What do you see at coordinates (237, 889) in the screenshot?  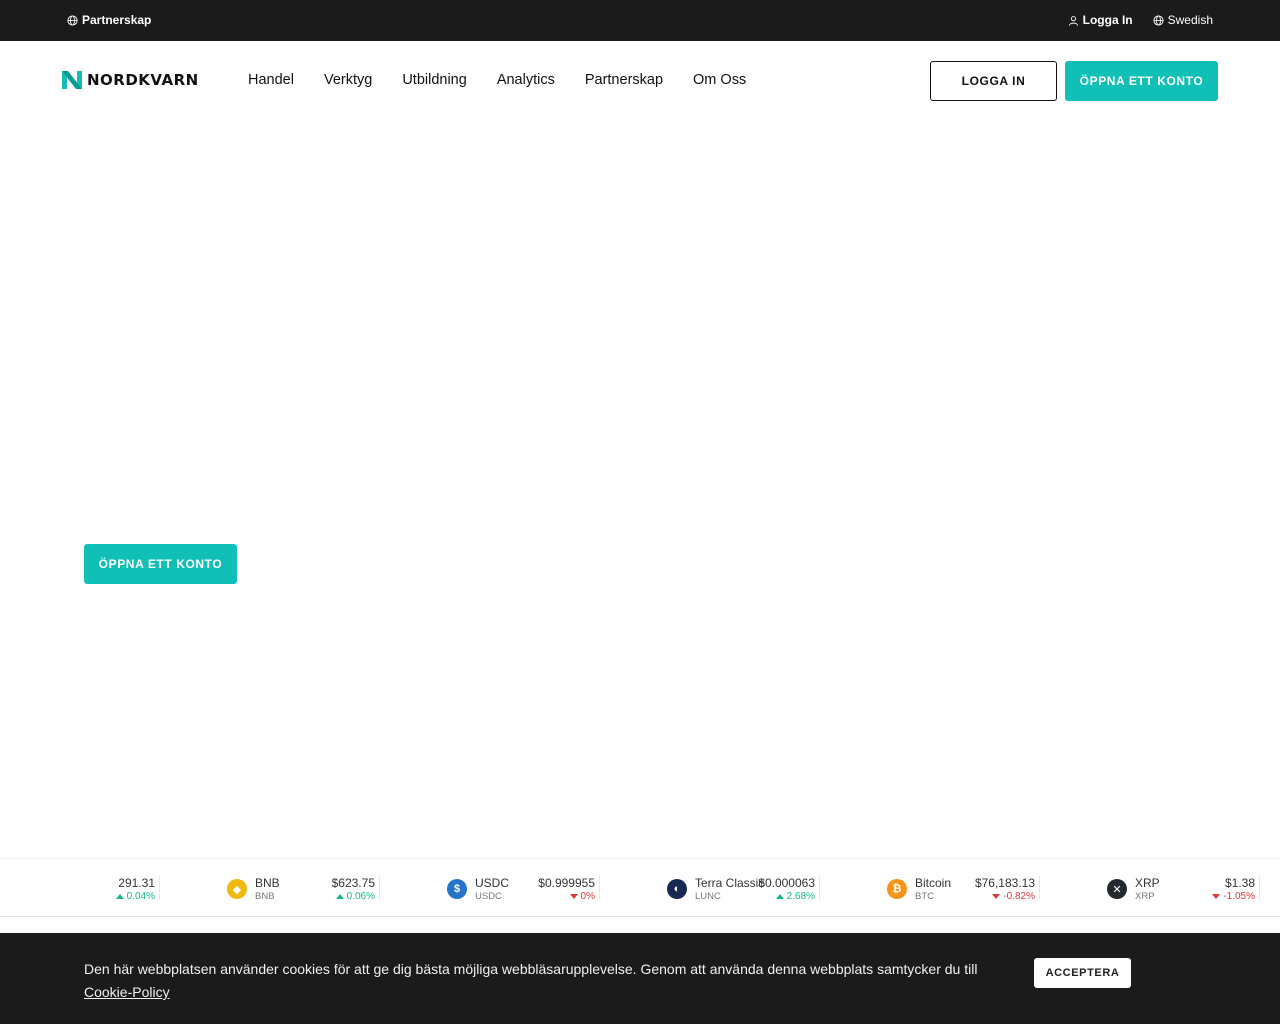 I see `bnb-icon: ◆` at bounding box center [237, 889].